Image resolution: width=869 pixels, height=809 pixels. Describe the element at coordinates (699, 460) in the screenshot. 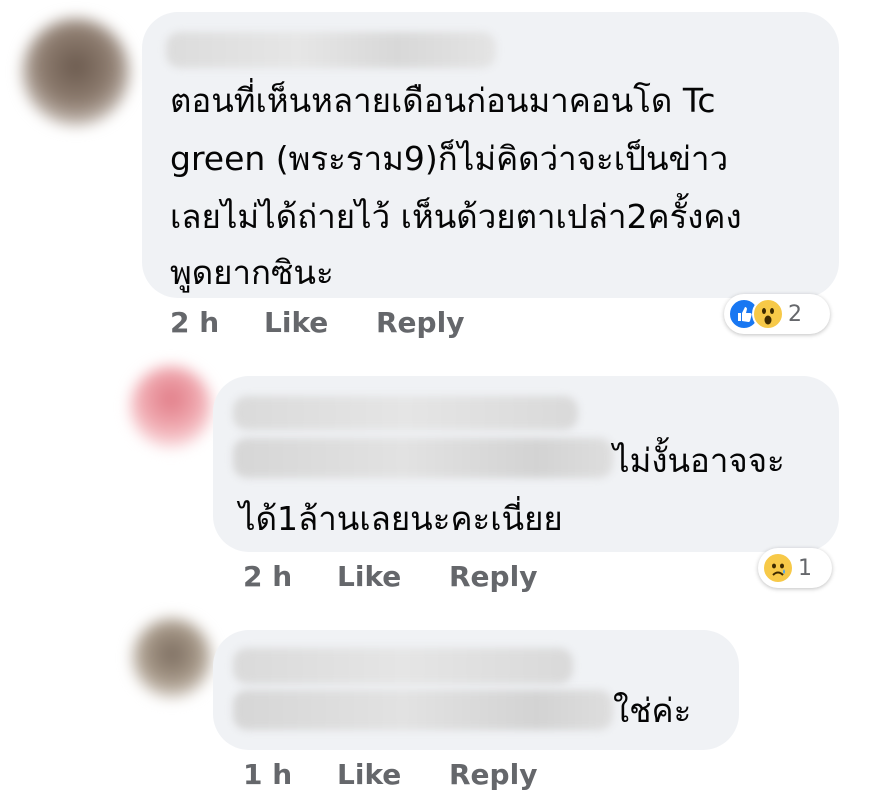

I see `comment-text-line: ไม่งั้นอาจจะ` at that location.